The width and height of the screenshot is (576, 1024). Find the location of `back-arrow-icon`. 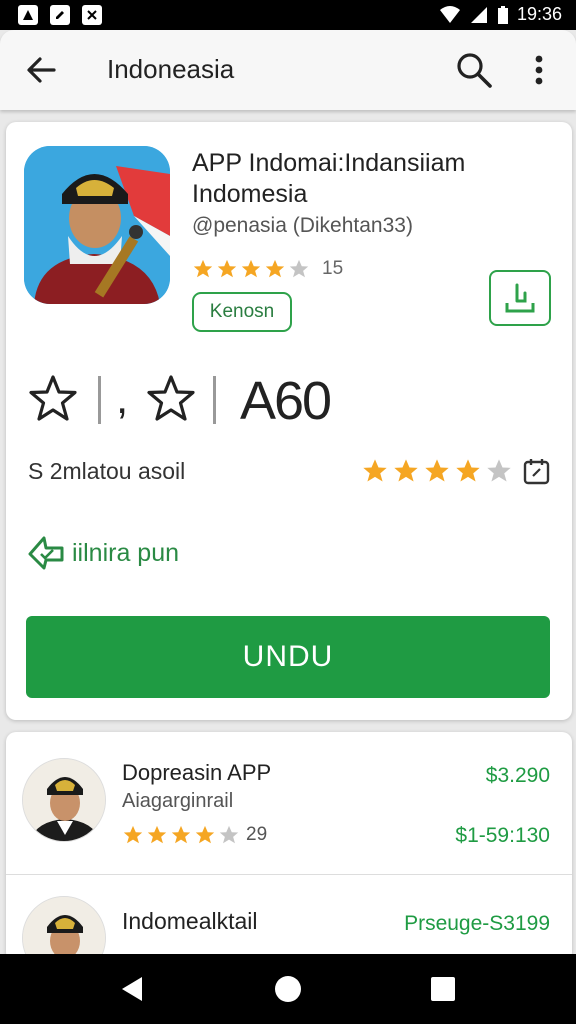

back-arrow-icon is located at coordinates (42, 70).